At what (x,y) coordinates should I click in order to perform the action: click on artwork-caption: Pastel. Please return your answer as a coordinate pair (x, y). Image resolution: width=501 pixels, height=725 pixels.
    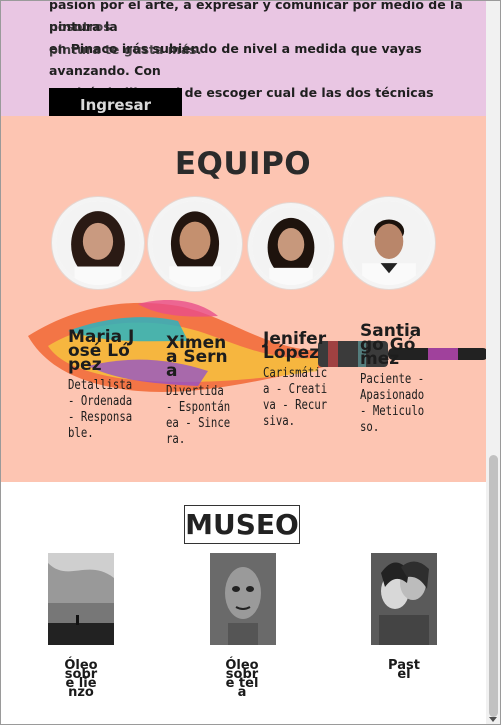
    Looking at the image, I should click on (404, 670).